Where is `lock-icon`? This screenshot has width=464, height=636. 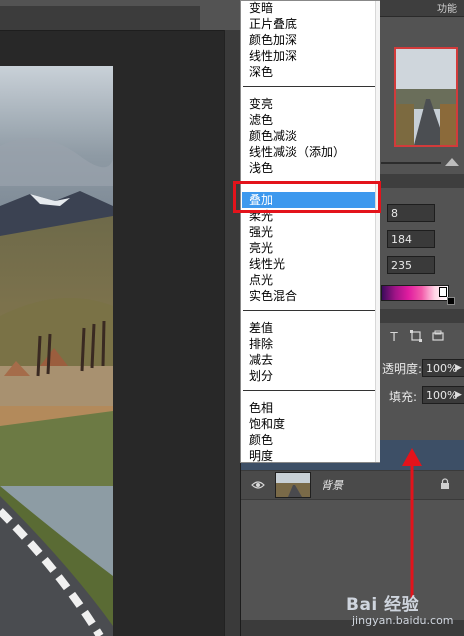
lock-icon is located at coordinates (445, 483).